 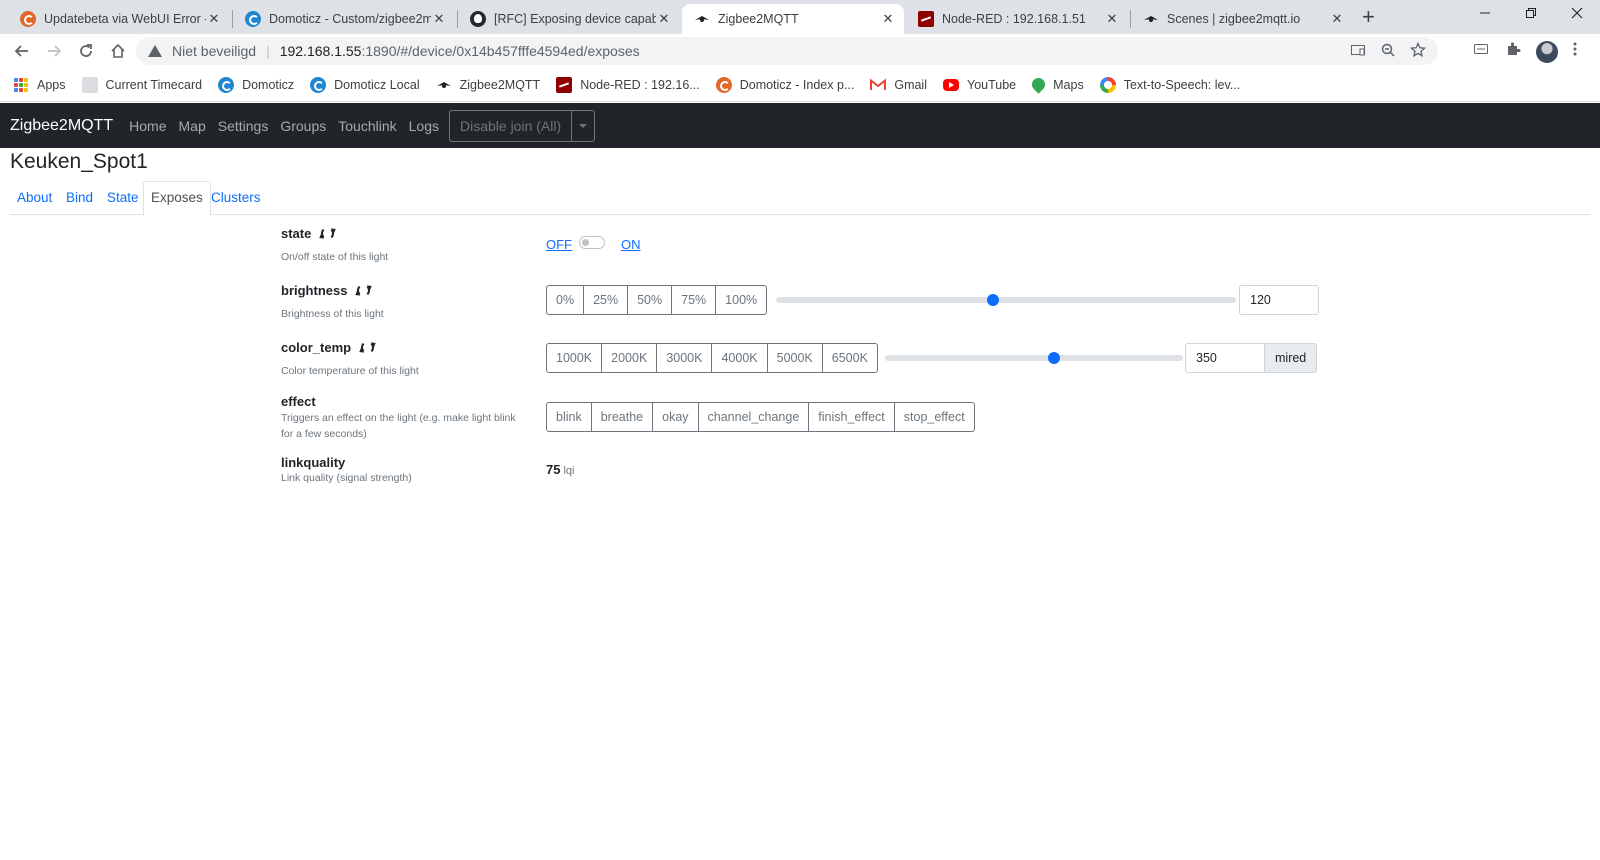 I want to click on reload-icon, so click(x=86, y=50).